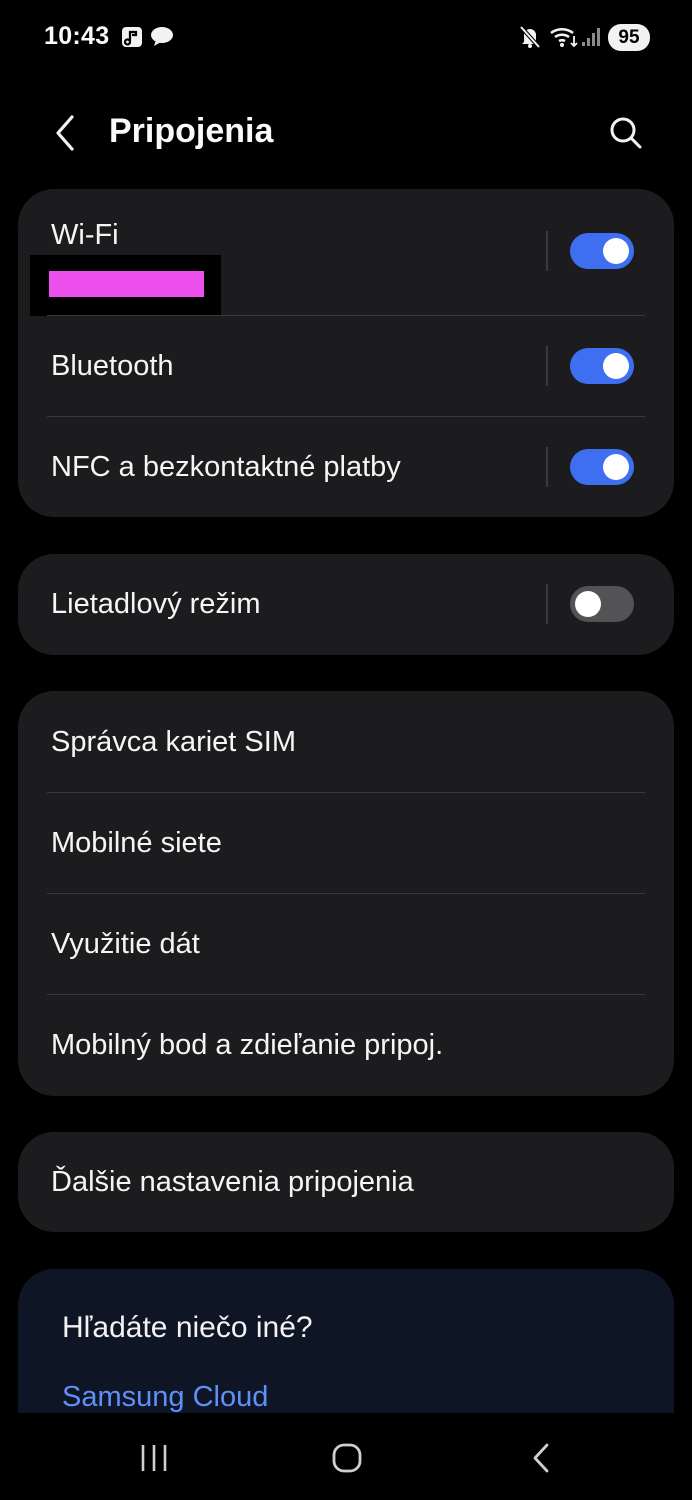 This screenshot has height=1500, width=692. I want to click on samsung-cloud-link: Samsung Cloud, so click(165, 1397).